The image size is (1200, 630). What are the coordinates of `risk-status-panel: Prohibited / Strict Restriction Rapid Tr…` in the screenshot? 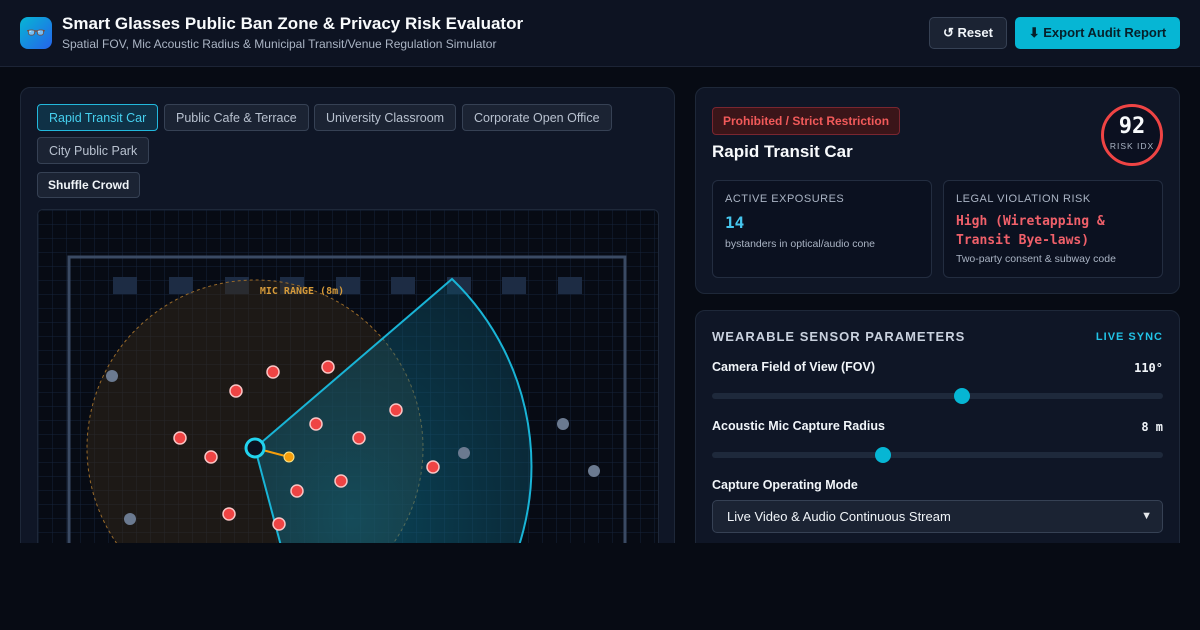 It's located at (937, 190).